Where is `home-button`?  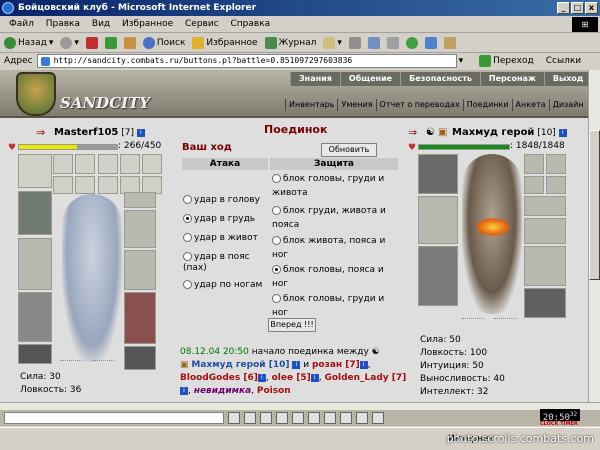 home-button is located at coordinates (129, 42).